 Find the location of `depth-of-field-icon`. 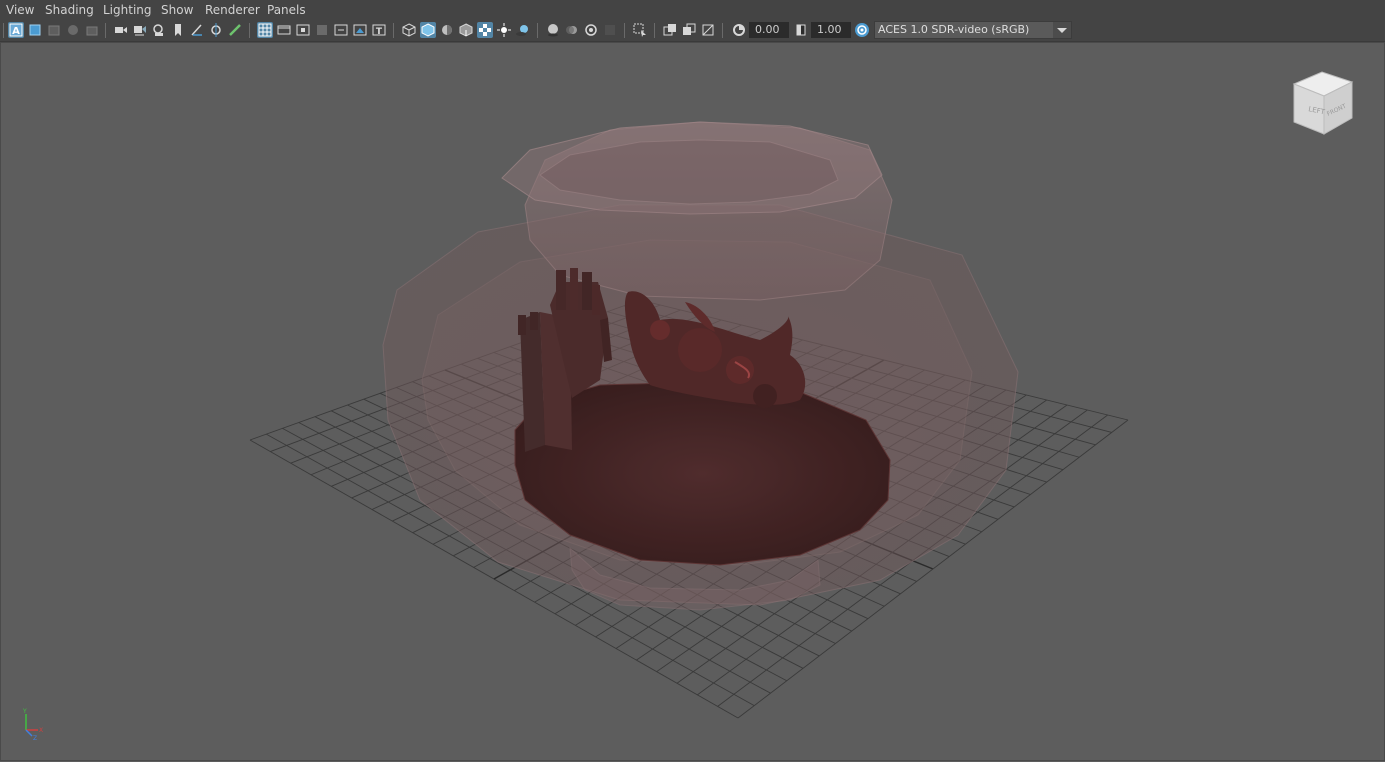

depth-of-field-icon is located at coordinates (610, 30).